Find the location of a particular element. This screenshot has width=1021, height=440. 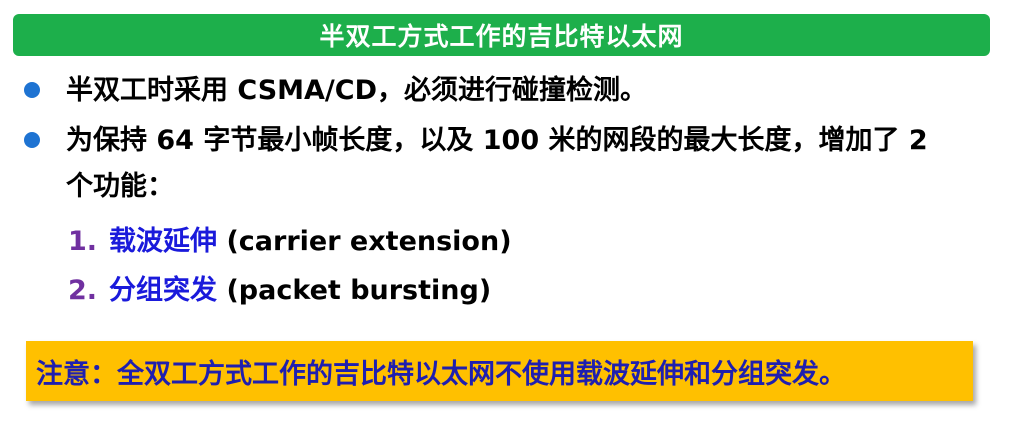

sub-item-carrier-extension: 1. 载波延伸 (carrier extension) is located at coordinates (290, 242).